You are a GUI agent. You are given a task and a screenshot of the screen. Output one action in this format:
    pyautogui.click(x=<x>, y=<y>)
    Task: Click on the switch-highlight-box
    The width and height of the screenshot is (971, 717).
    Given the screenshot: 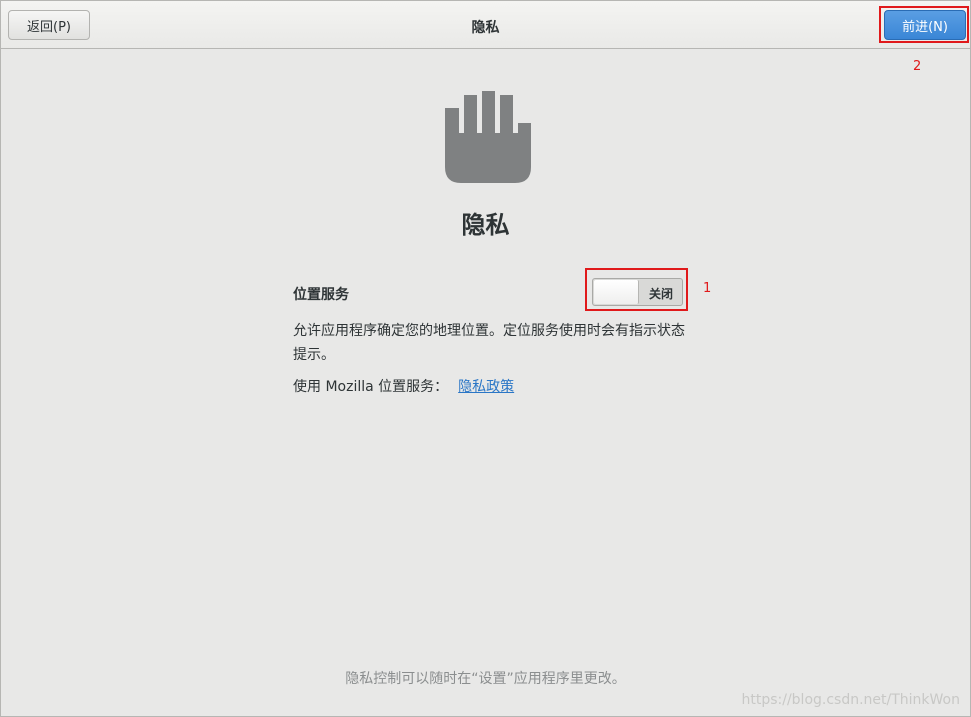 What is the action you would take?
    pyautogui.click(x=636, y=289)
    